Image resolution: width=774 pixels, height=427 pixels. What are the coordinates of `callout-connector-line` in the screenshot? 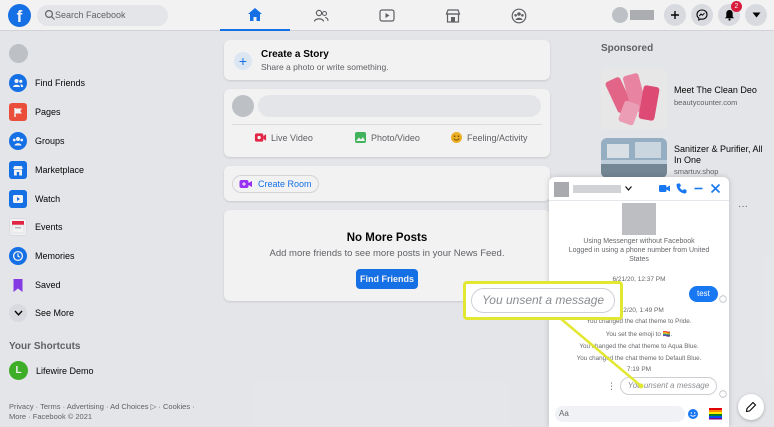 It's located at (601, 353).